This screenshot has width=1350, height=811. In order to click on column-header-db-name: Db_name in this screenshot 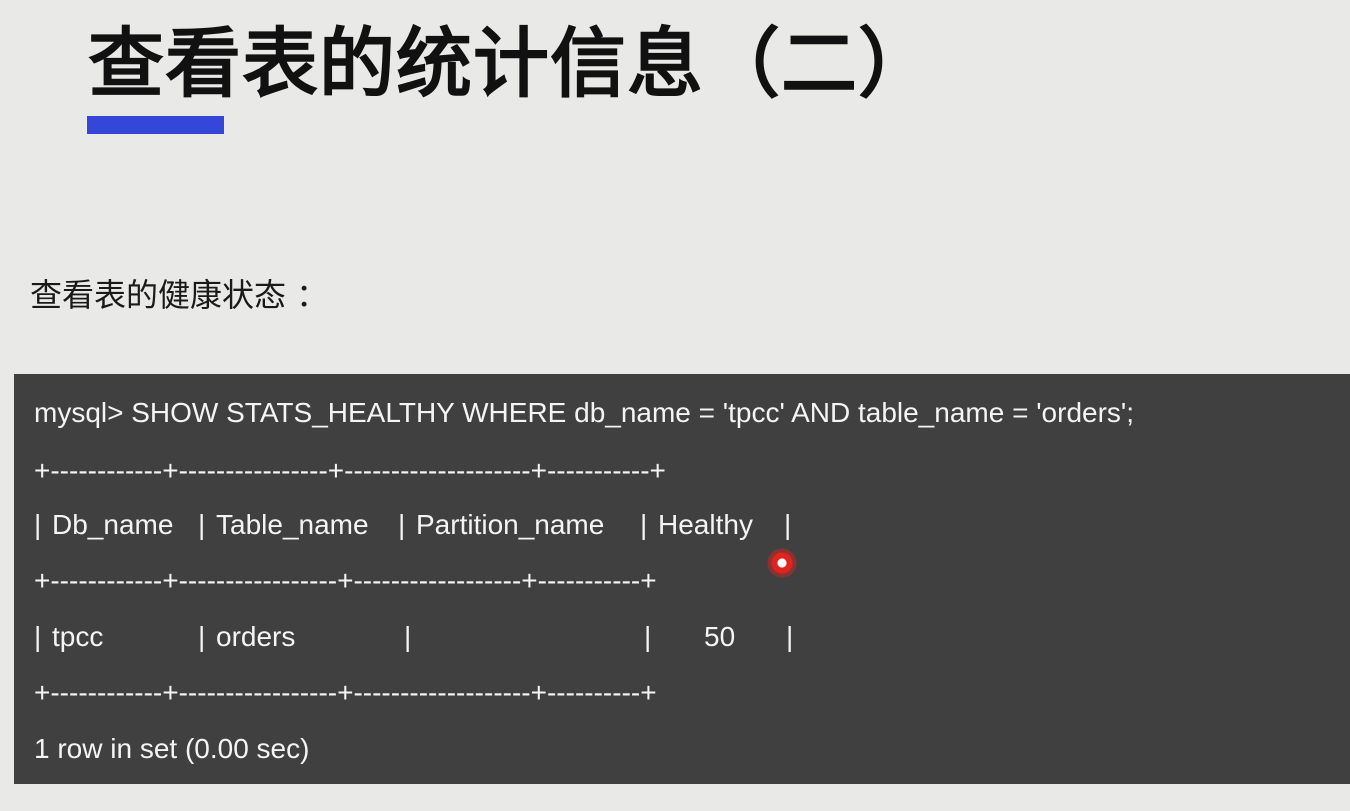, I will do `click(113, 524)`.